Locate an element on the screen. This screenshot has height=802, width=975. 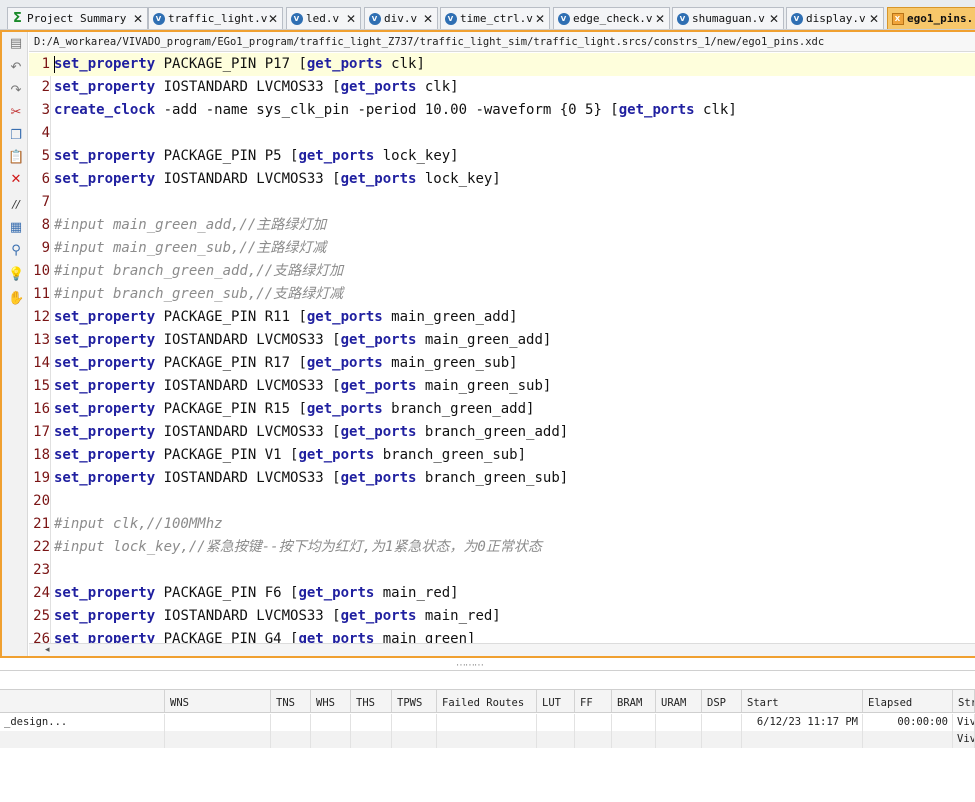
code-keyword: get_ports is located at coordinates (378, 432).